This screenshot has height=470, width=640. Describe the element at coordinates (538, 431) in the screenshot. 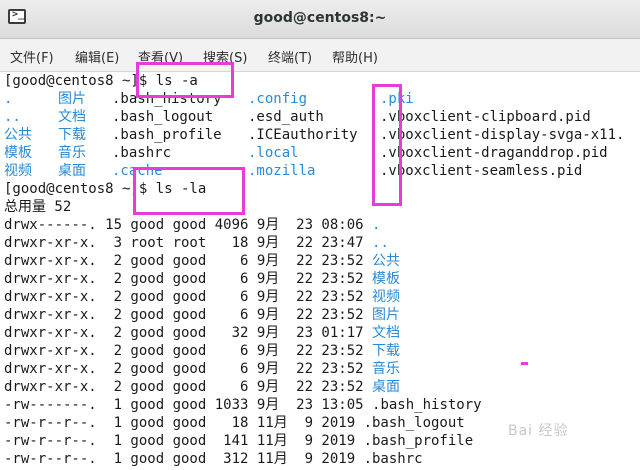

I see `watermark: Bai 经验` at that location.